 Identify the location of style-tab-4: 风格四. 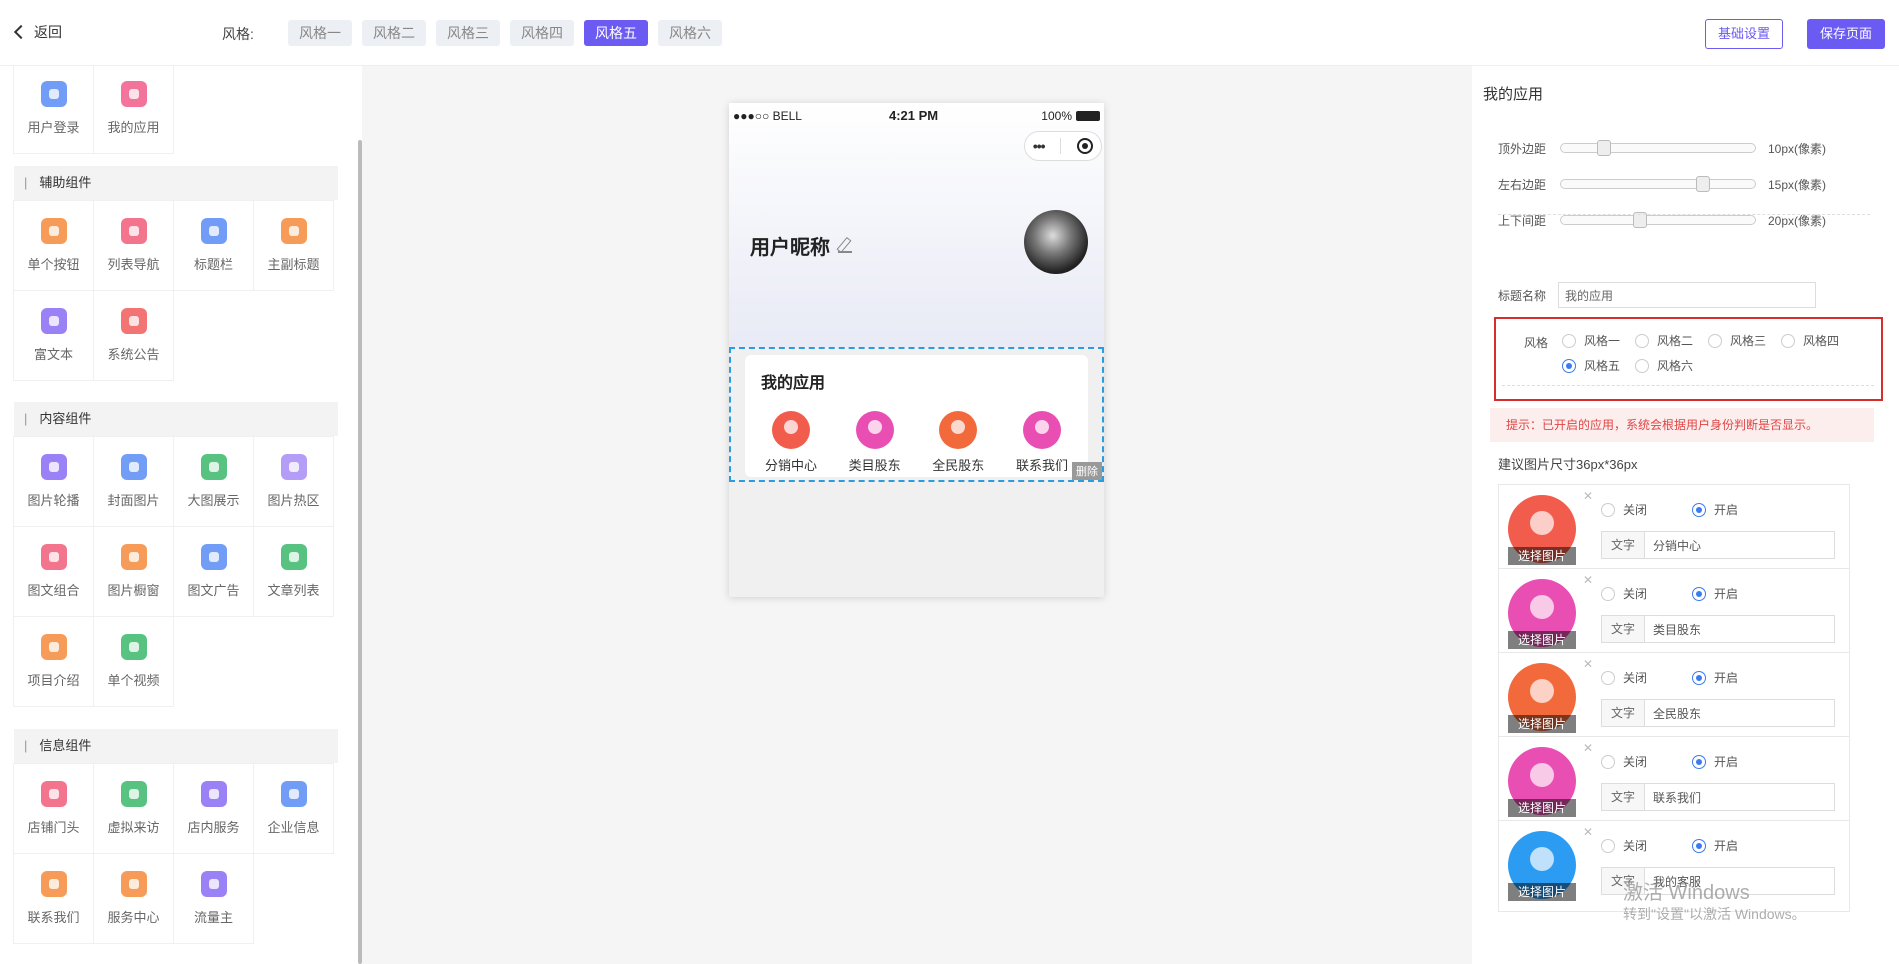
(542, 33).